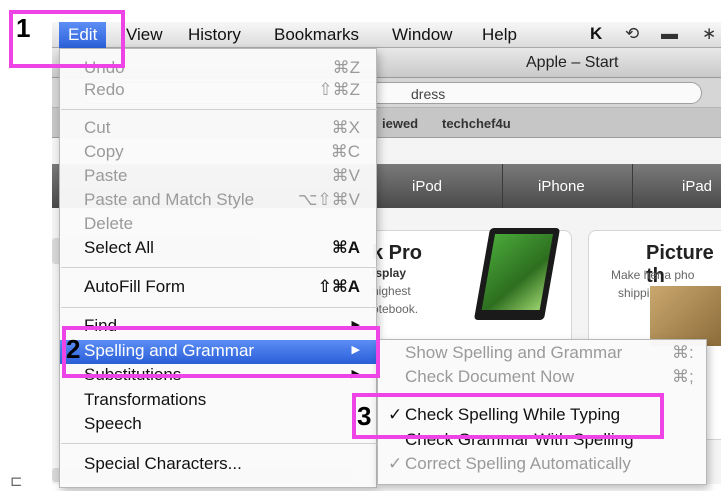 The width and height of the screenshot is (721, 491). What do you see at coordinates (683, 352) in the screenshot?
I see `menu-item-shortcut: ⌘:` at bounding box center [683, 352].